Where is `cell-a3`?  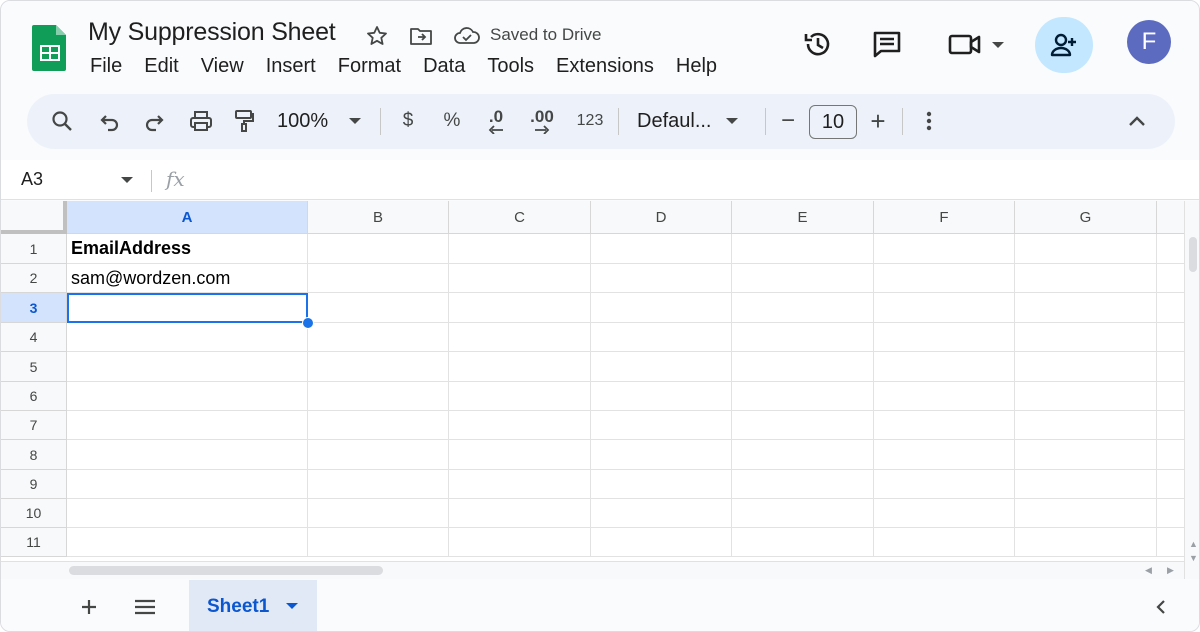 cell-a3 is located at coordinates (187, 308).